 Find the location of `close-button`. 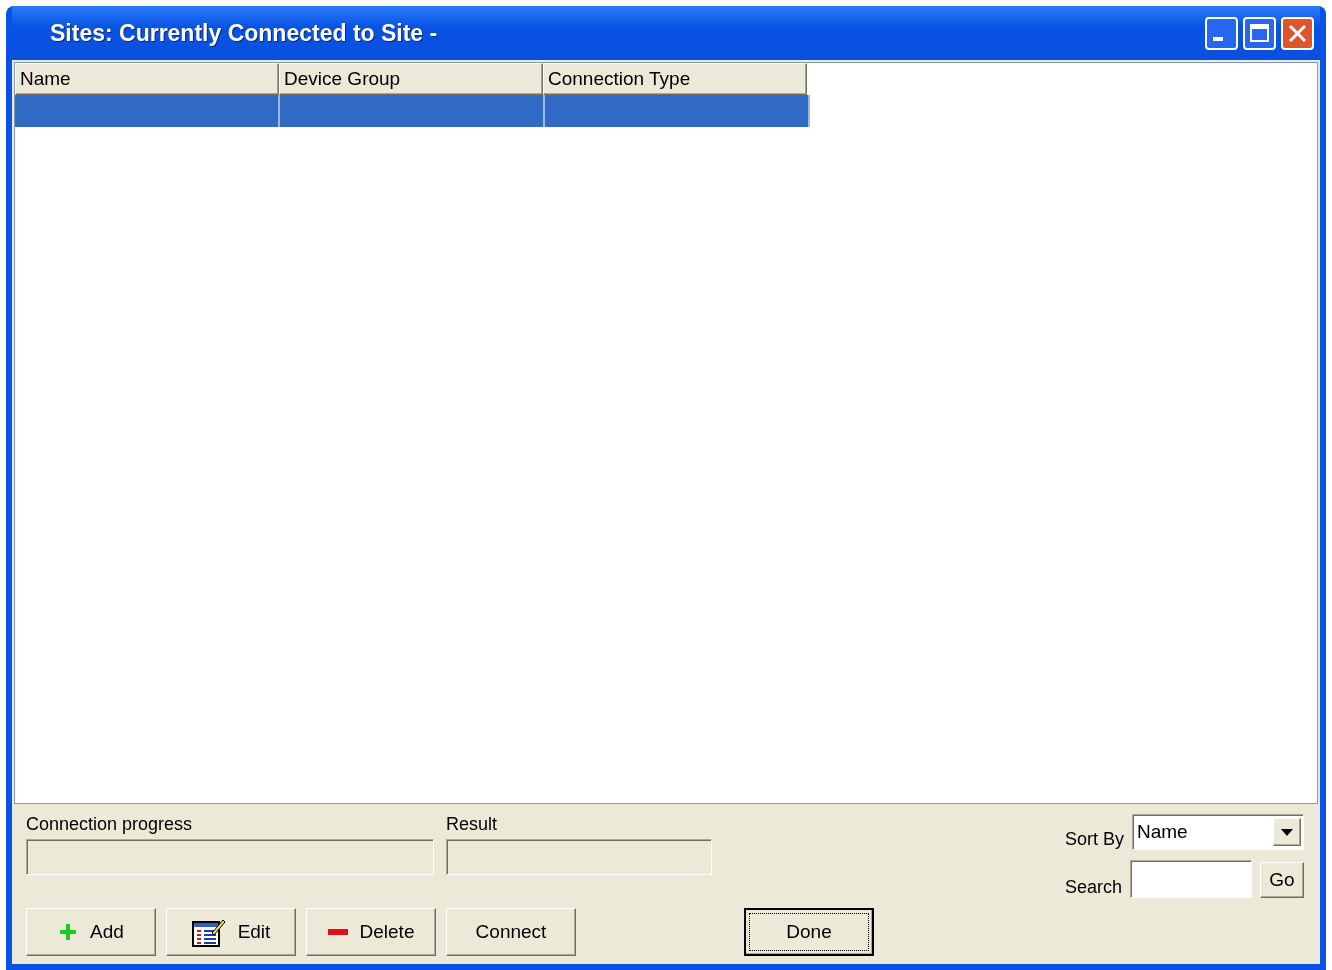

close-button is located at coordinates (1297, 33).